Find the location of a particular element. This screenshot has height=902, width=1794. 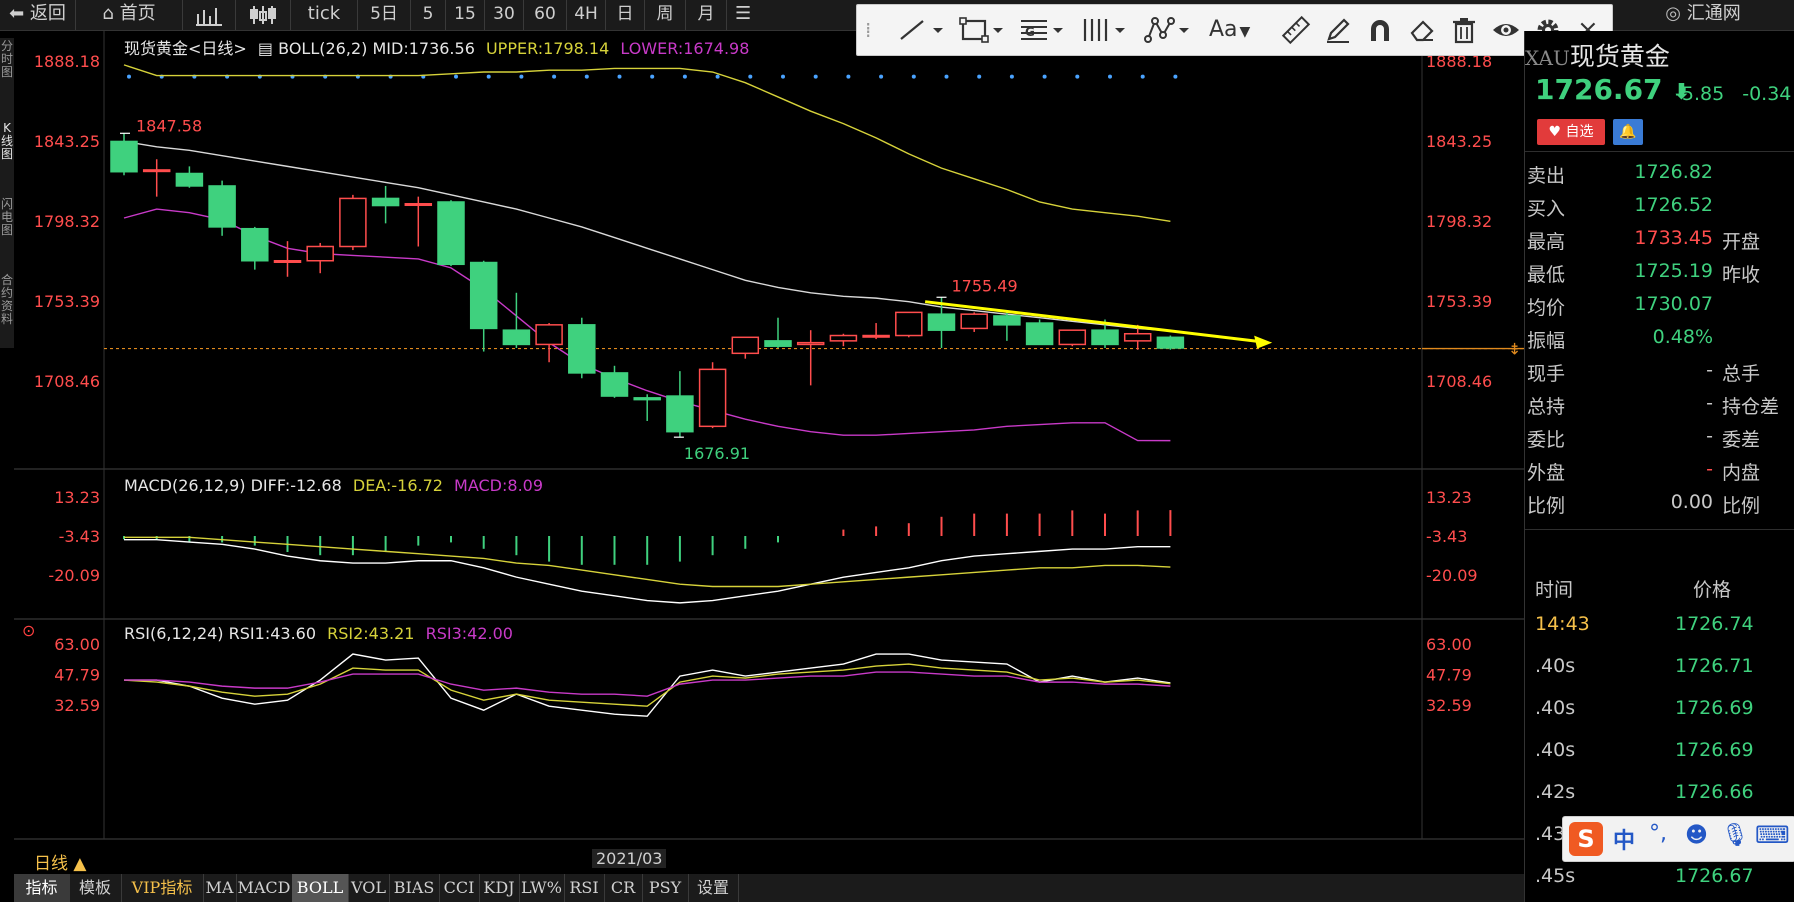

macd-y-tick-left: 13.23 is located at coordinates (77, 497).